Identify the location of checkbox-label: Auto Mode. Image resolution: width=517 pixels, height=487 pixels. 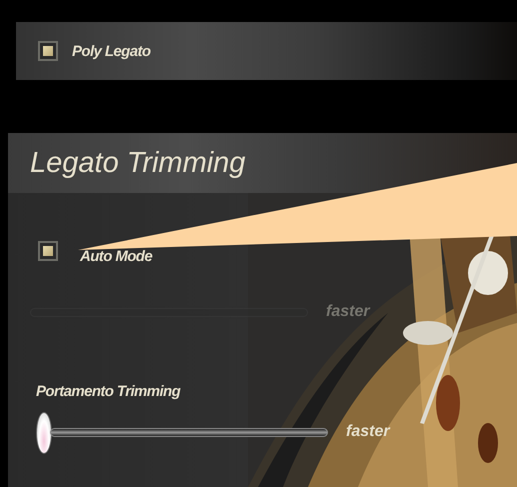
(116, 256).